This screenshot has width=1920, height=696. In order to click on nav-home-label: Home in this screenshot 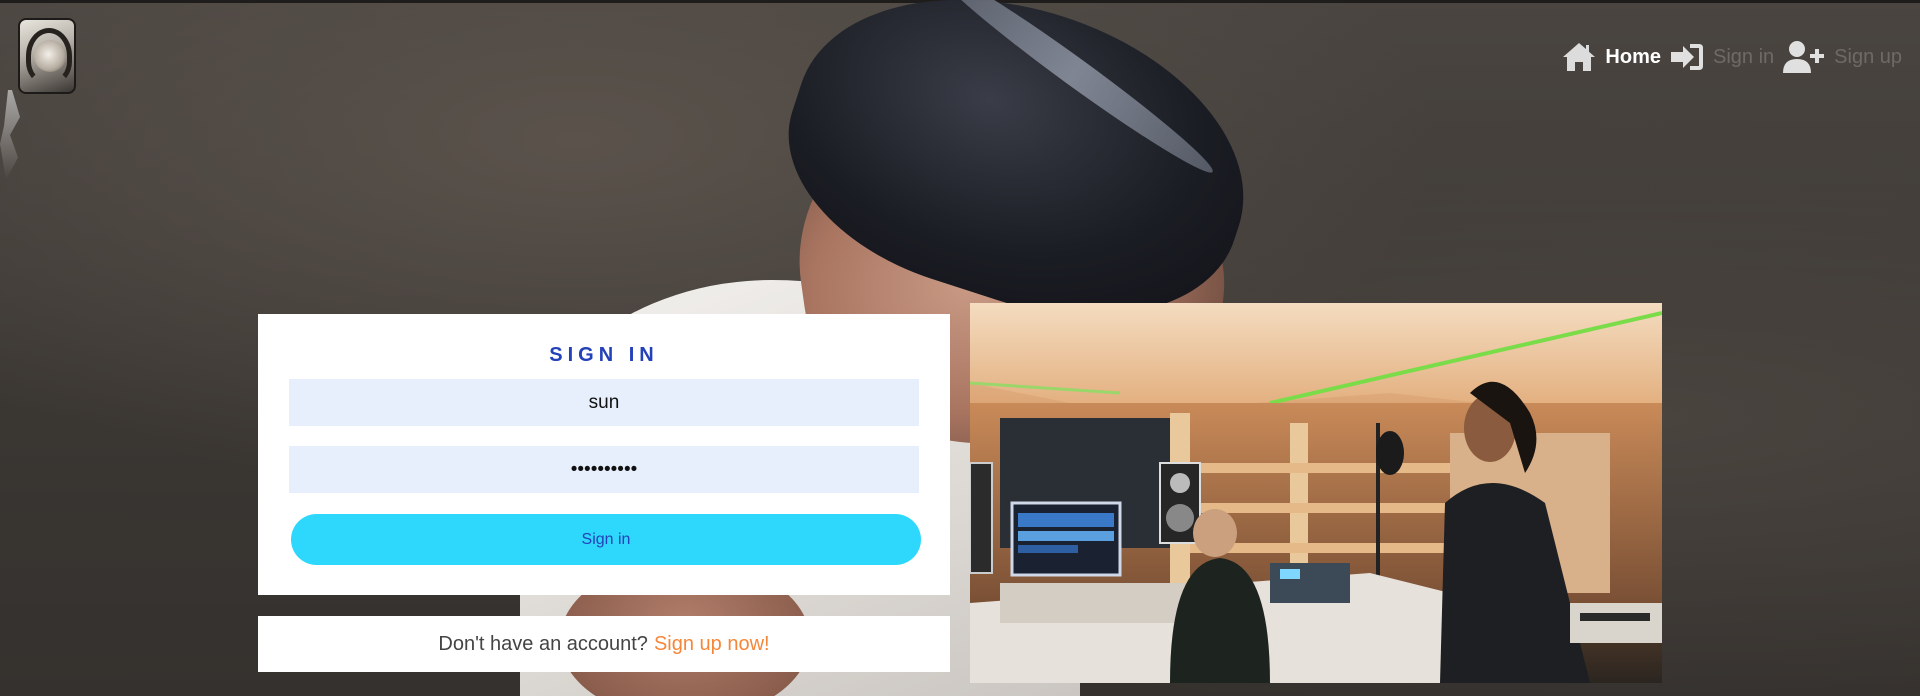, I will do `click(1633, 56)`.